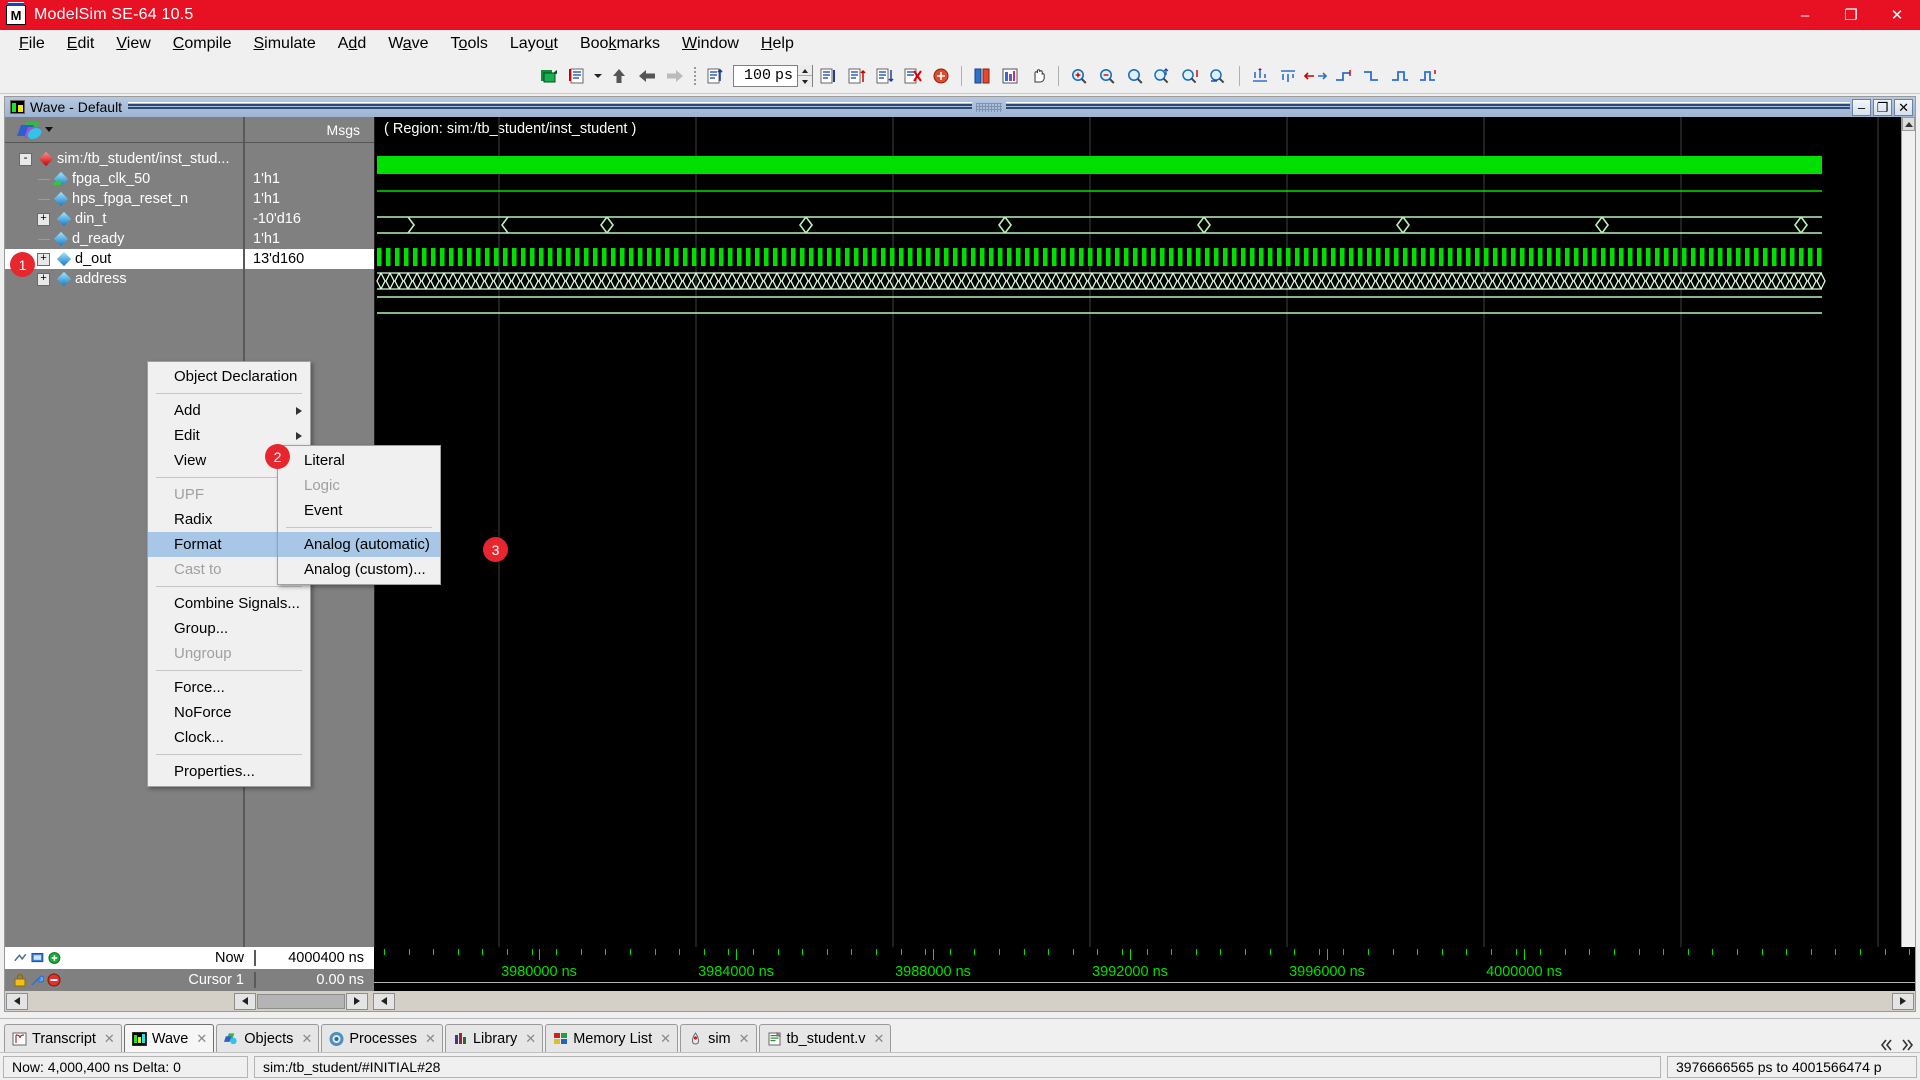 The height and width of the screenshot is (1080, 1920). Describe the element at coordinates (1010, 76) in the screenshot. I see `dataflow-icon` at that location.